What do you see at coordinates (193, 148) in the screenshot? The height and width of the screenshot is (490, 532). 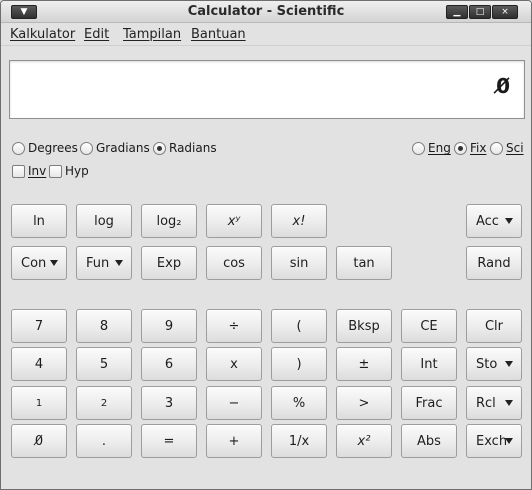 I see `radio-radians-label: Radians` at bounding box center [193, 148].